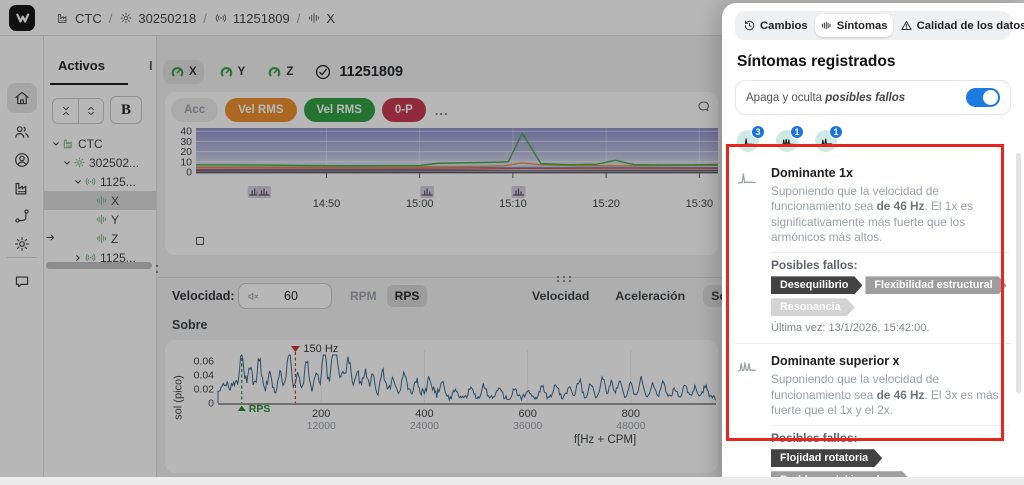 The height and width of the screenshot is (485, 1024). What do you see at coordinates (22, 188) in the screenshot?
I see `rail-item-factory` at bounding box center [22, 188].